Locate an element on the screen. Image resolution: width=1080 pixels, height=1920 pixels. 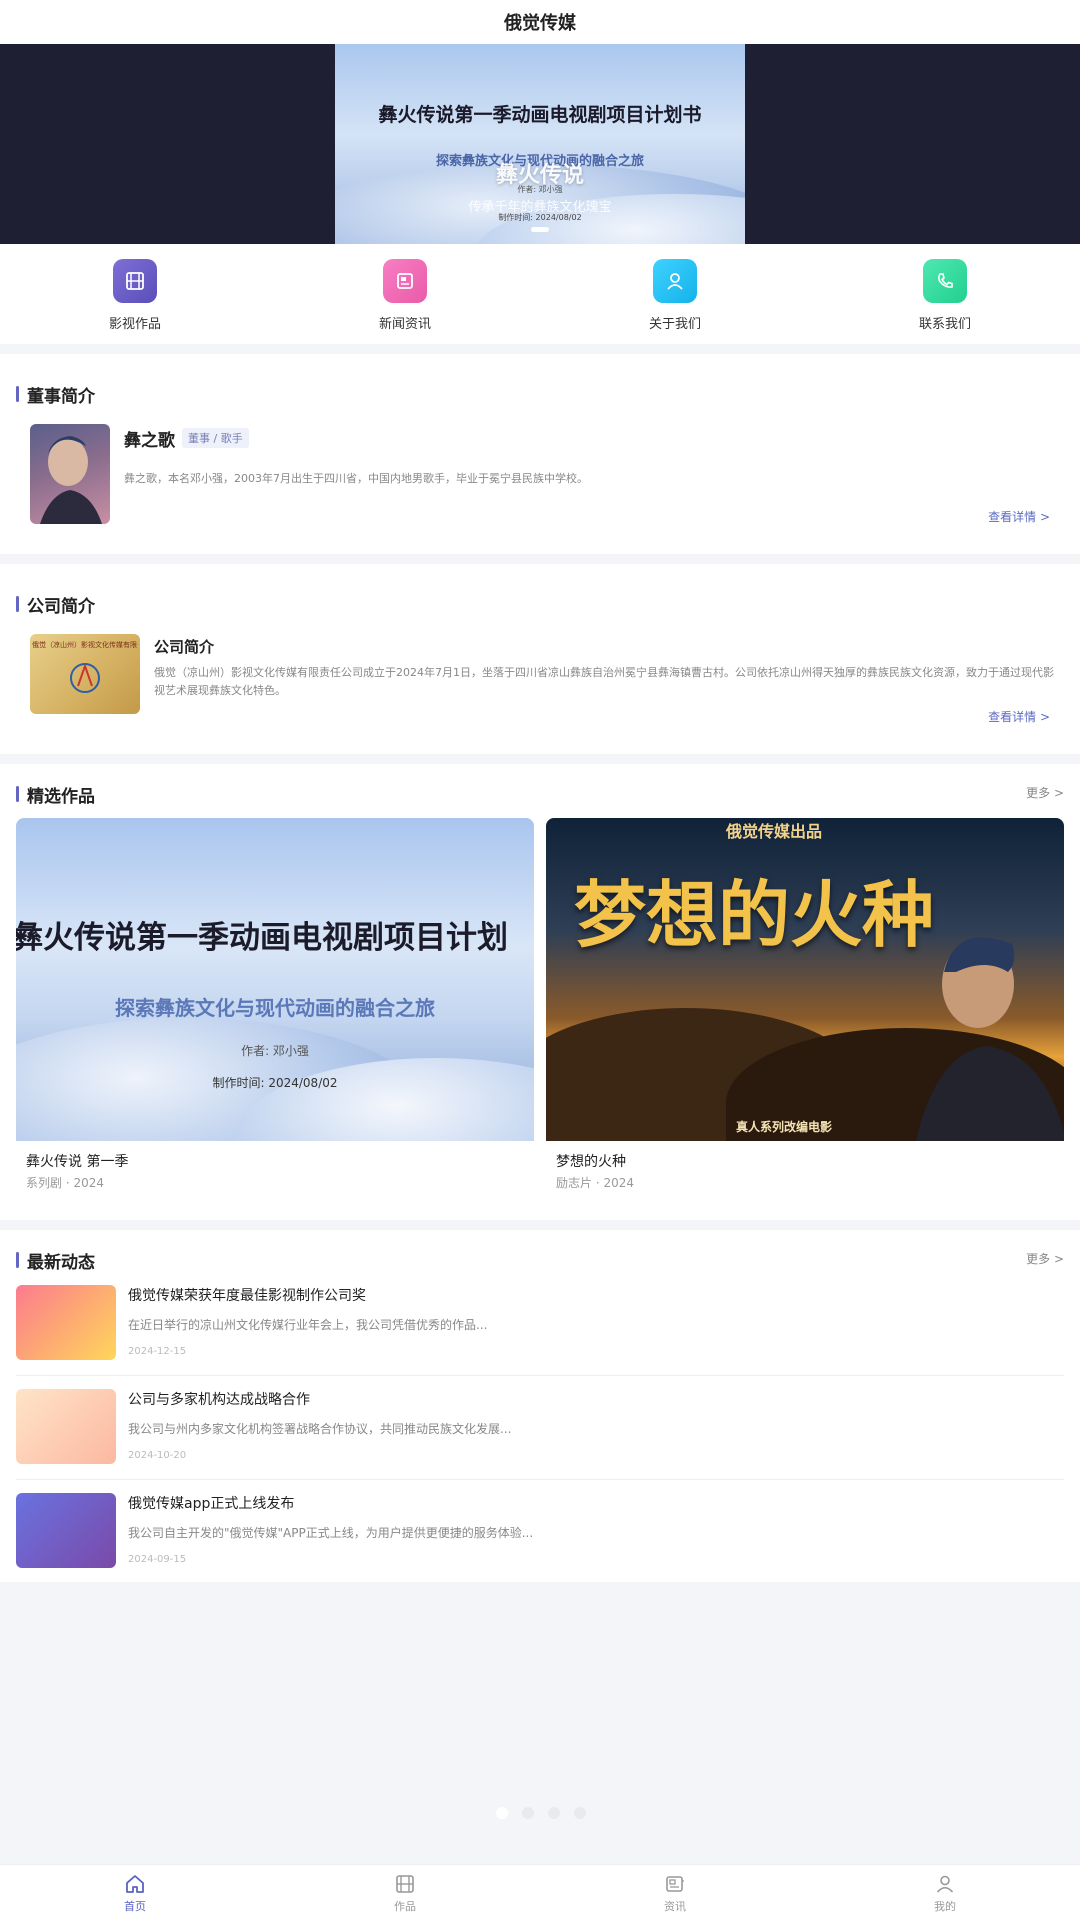
chairman-avatar is located at coordinates (70, 474).